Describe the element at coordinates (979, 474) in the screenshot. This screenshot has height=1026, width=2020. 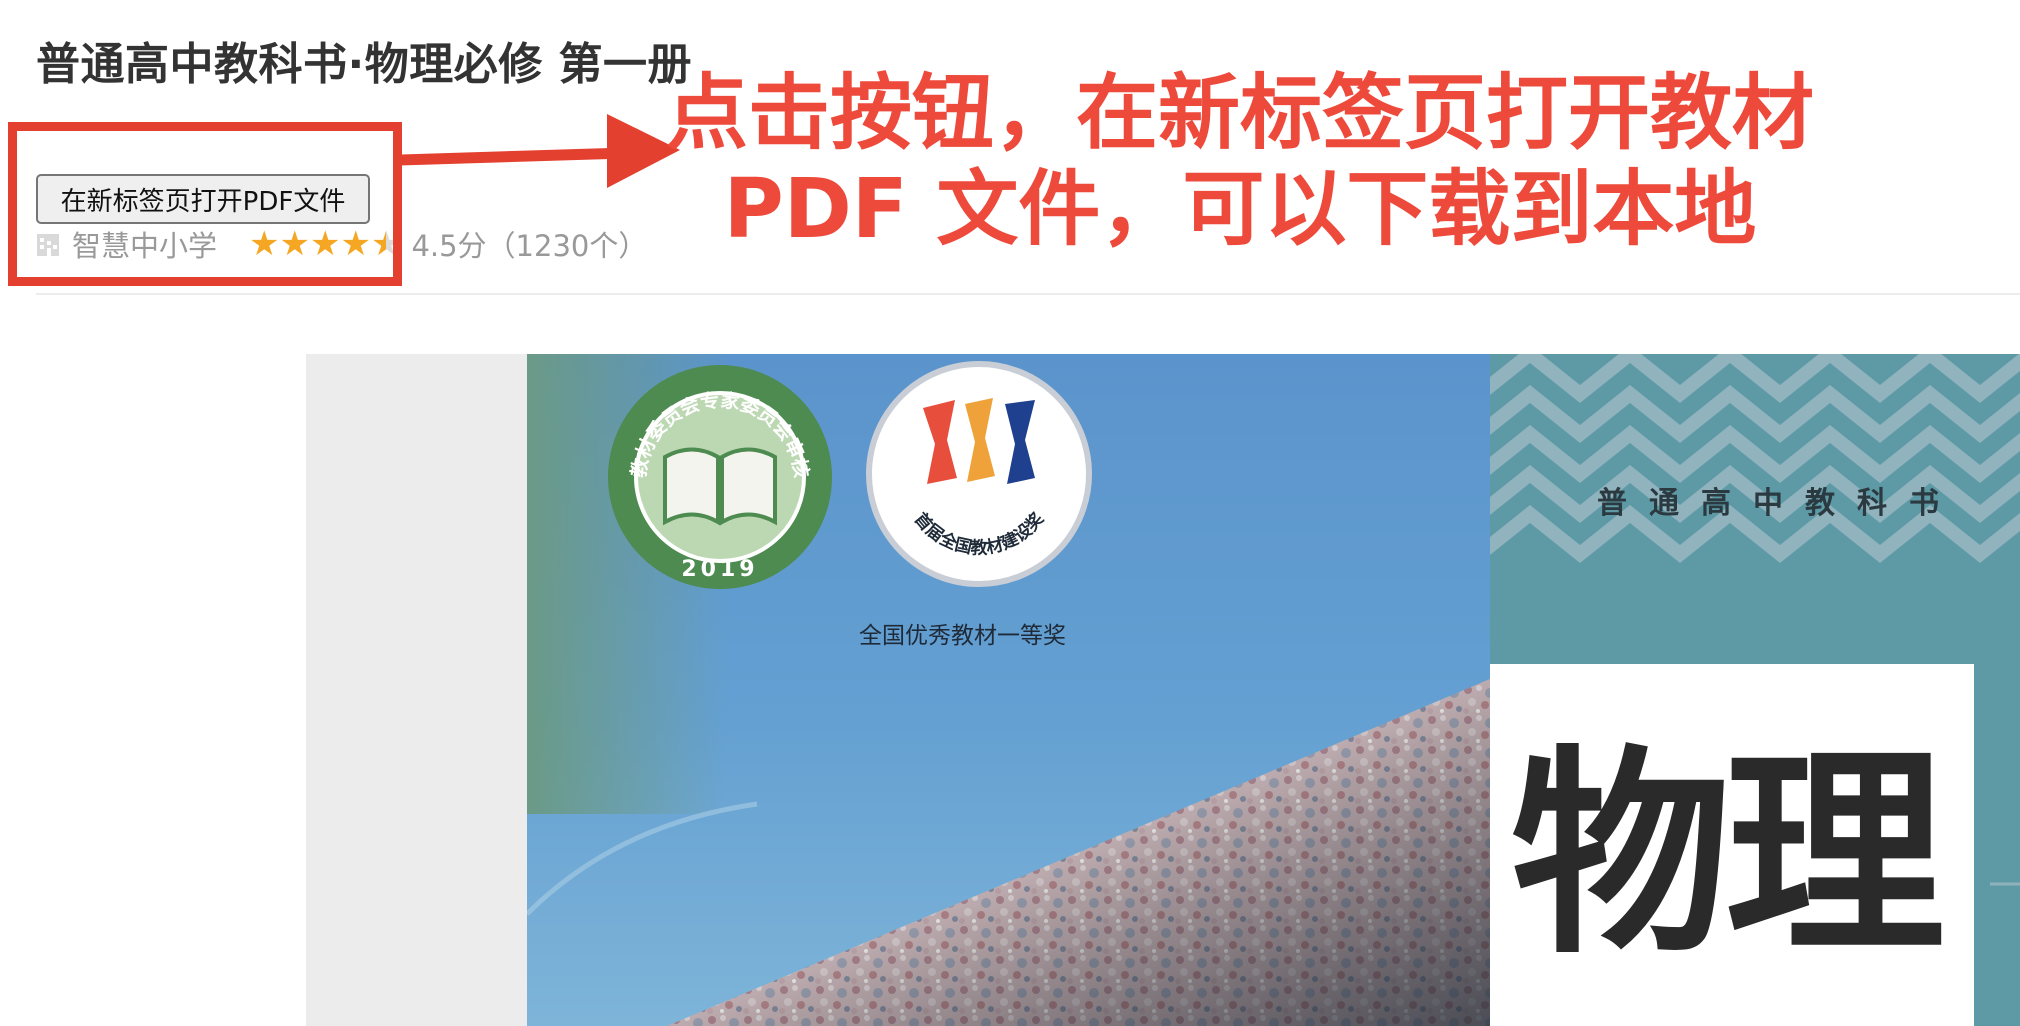
I see `award-seal: 首届全国教材建设奖` at that location.